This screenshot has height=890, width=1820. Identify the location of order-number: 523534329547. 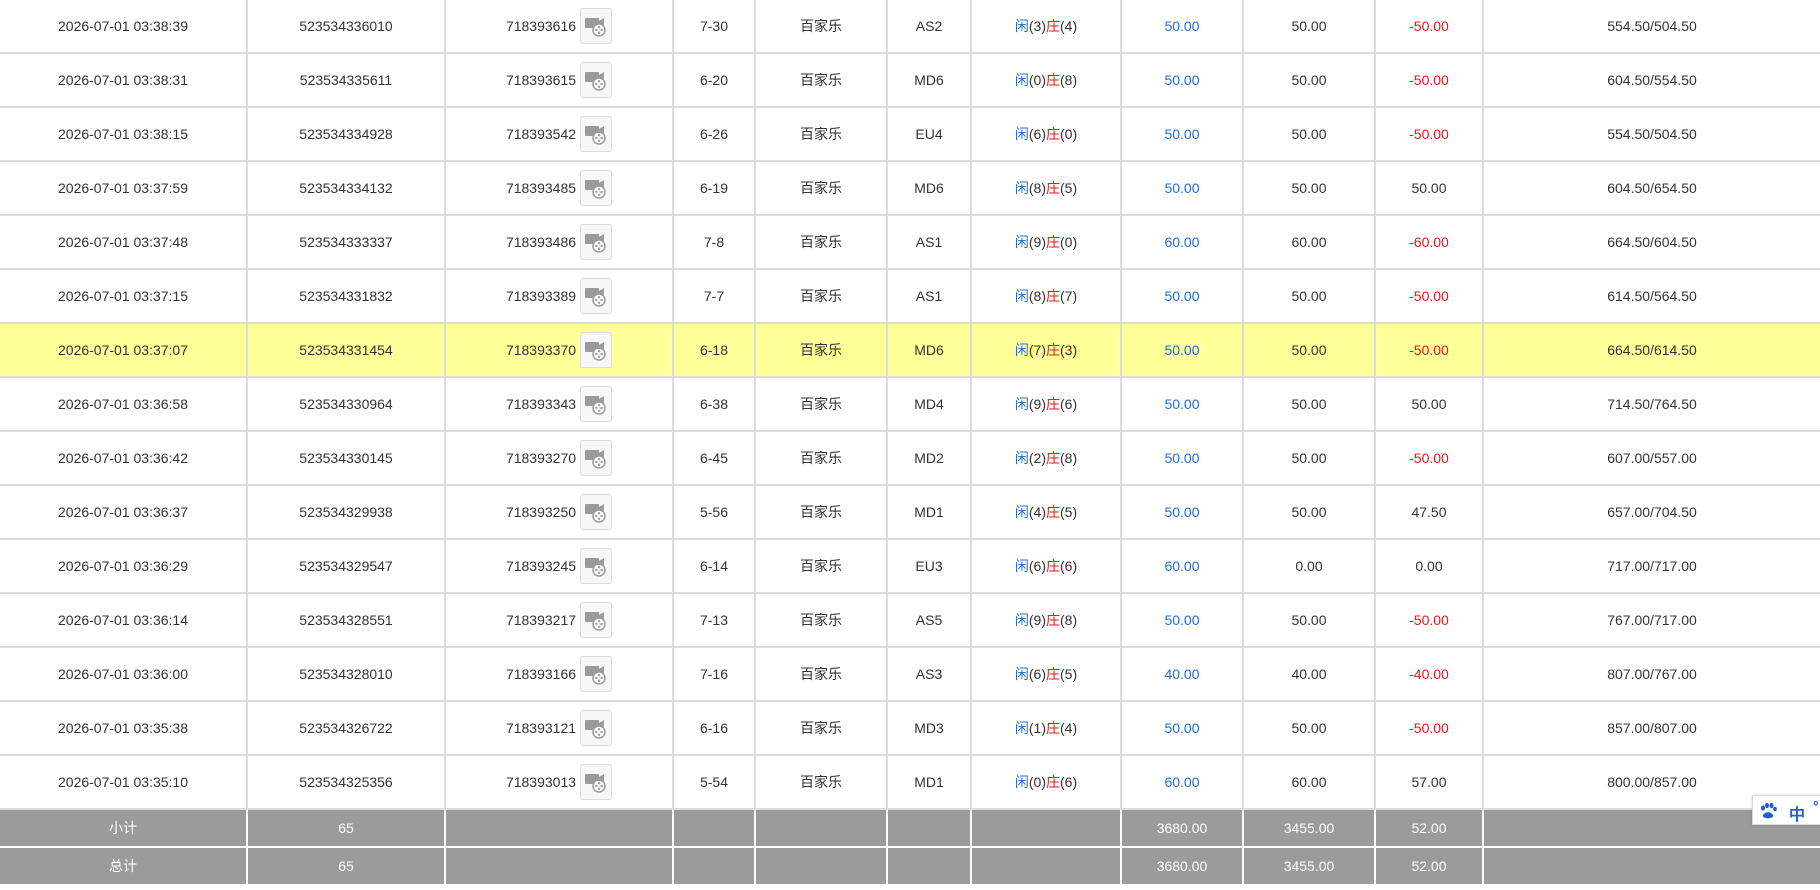
(346, 566).